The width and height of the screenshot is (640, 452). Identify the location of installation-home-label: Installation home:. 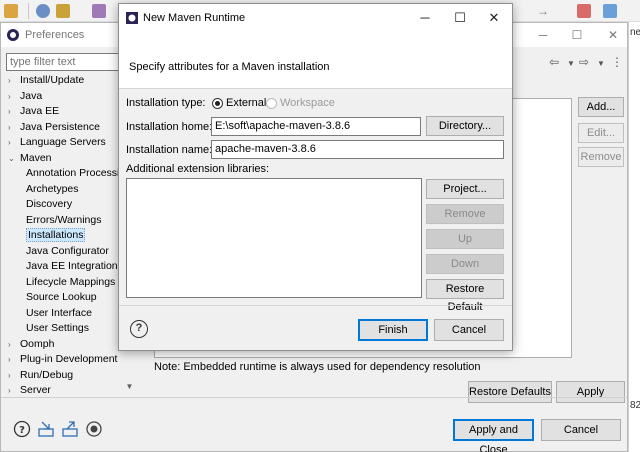
(169, 127).